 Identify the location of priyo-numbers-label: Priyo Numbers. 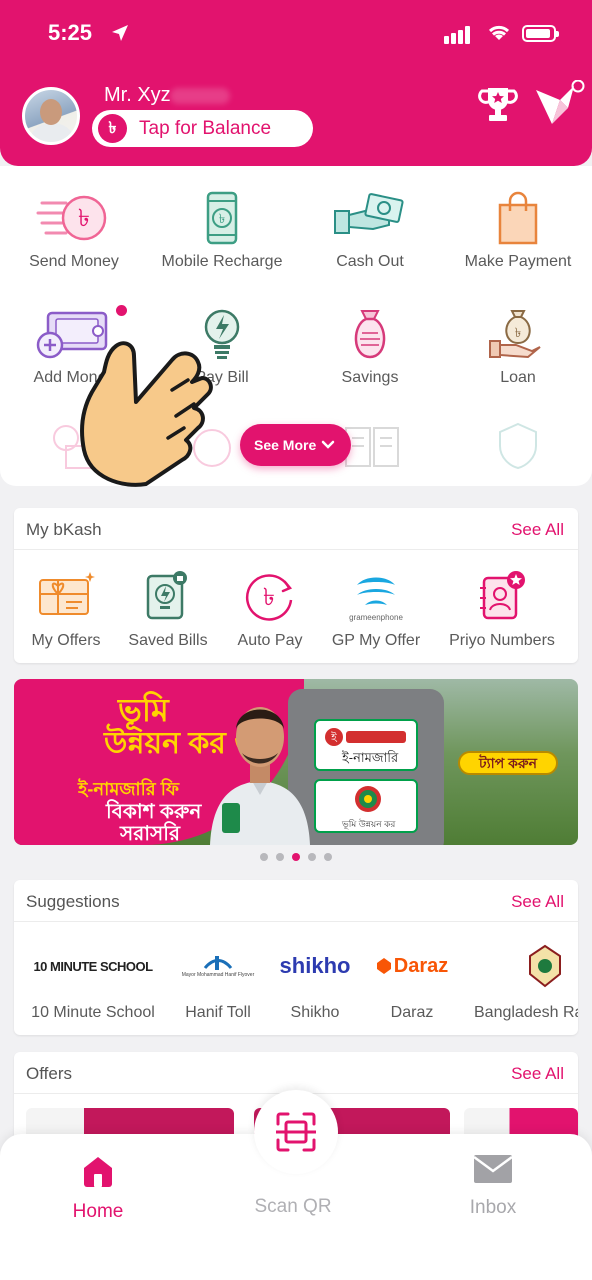
(502, 640).